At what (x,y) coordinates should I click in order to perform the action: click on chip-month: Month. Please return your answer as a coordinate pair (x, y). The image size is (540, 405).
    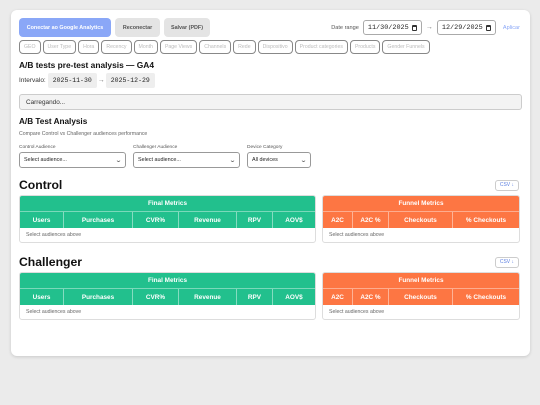
    Looking at the image, I should click on (145, 47).